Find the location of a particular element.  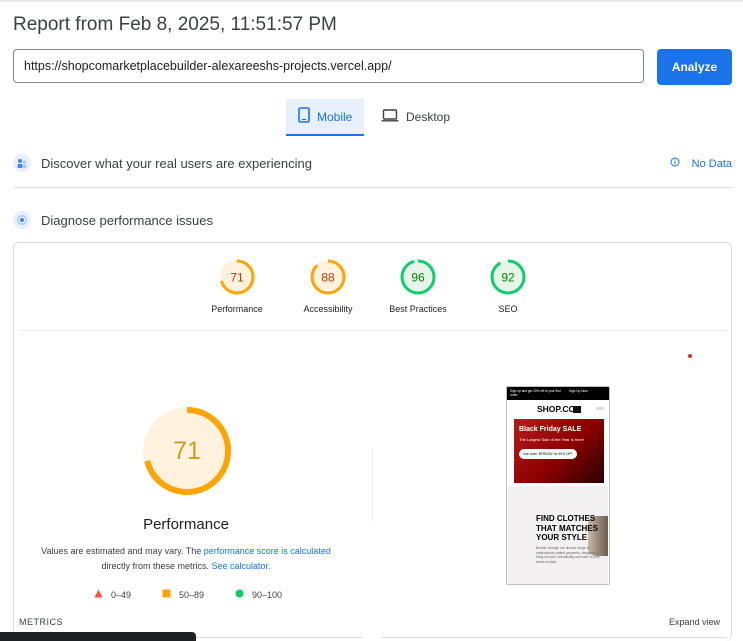

top-border is located at coordinates (371, 1).